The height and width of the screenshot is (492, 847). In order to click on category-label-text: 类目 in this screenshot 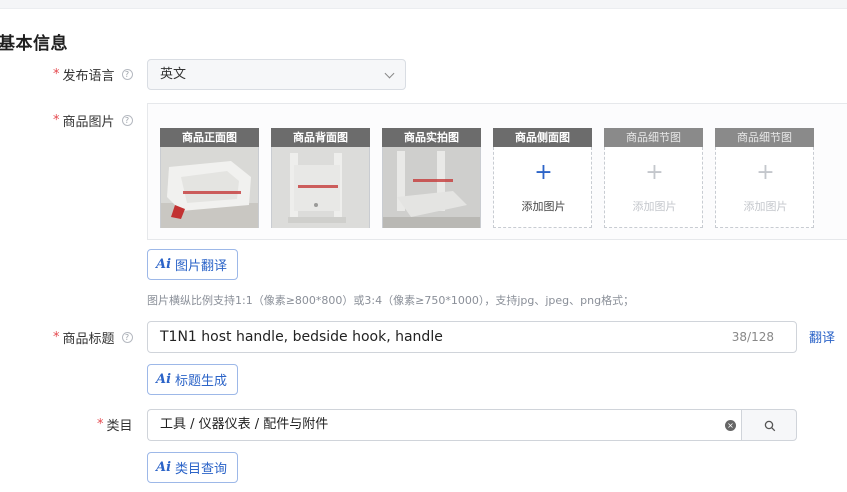, I will do `click(119, 426)`.